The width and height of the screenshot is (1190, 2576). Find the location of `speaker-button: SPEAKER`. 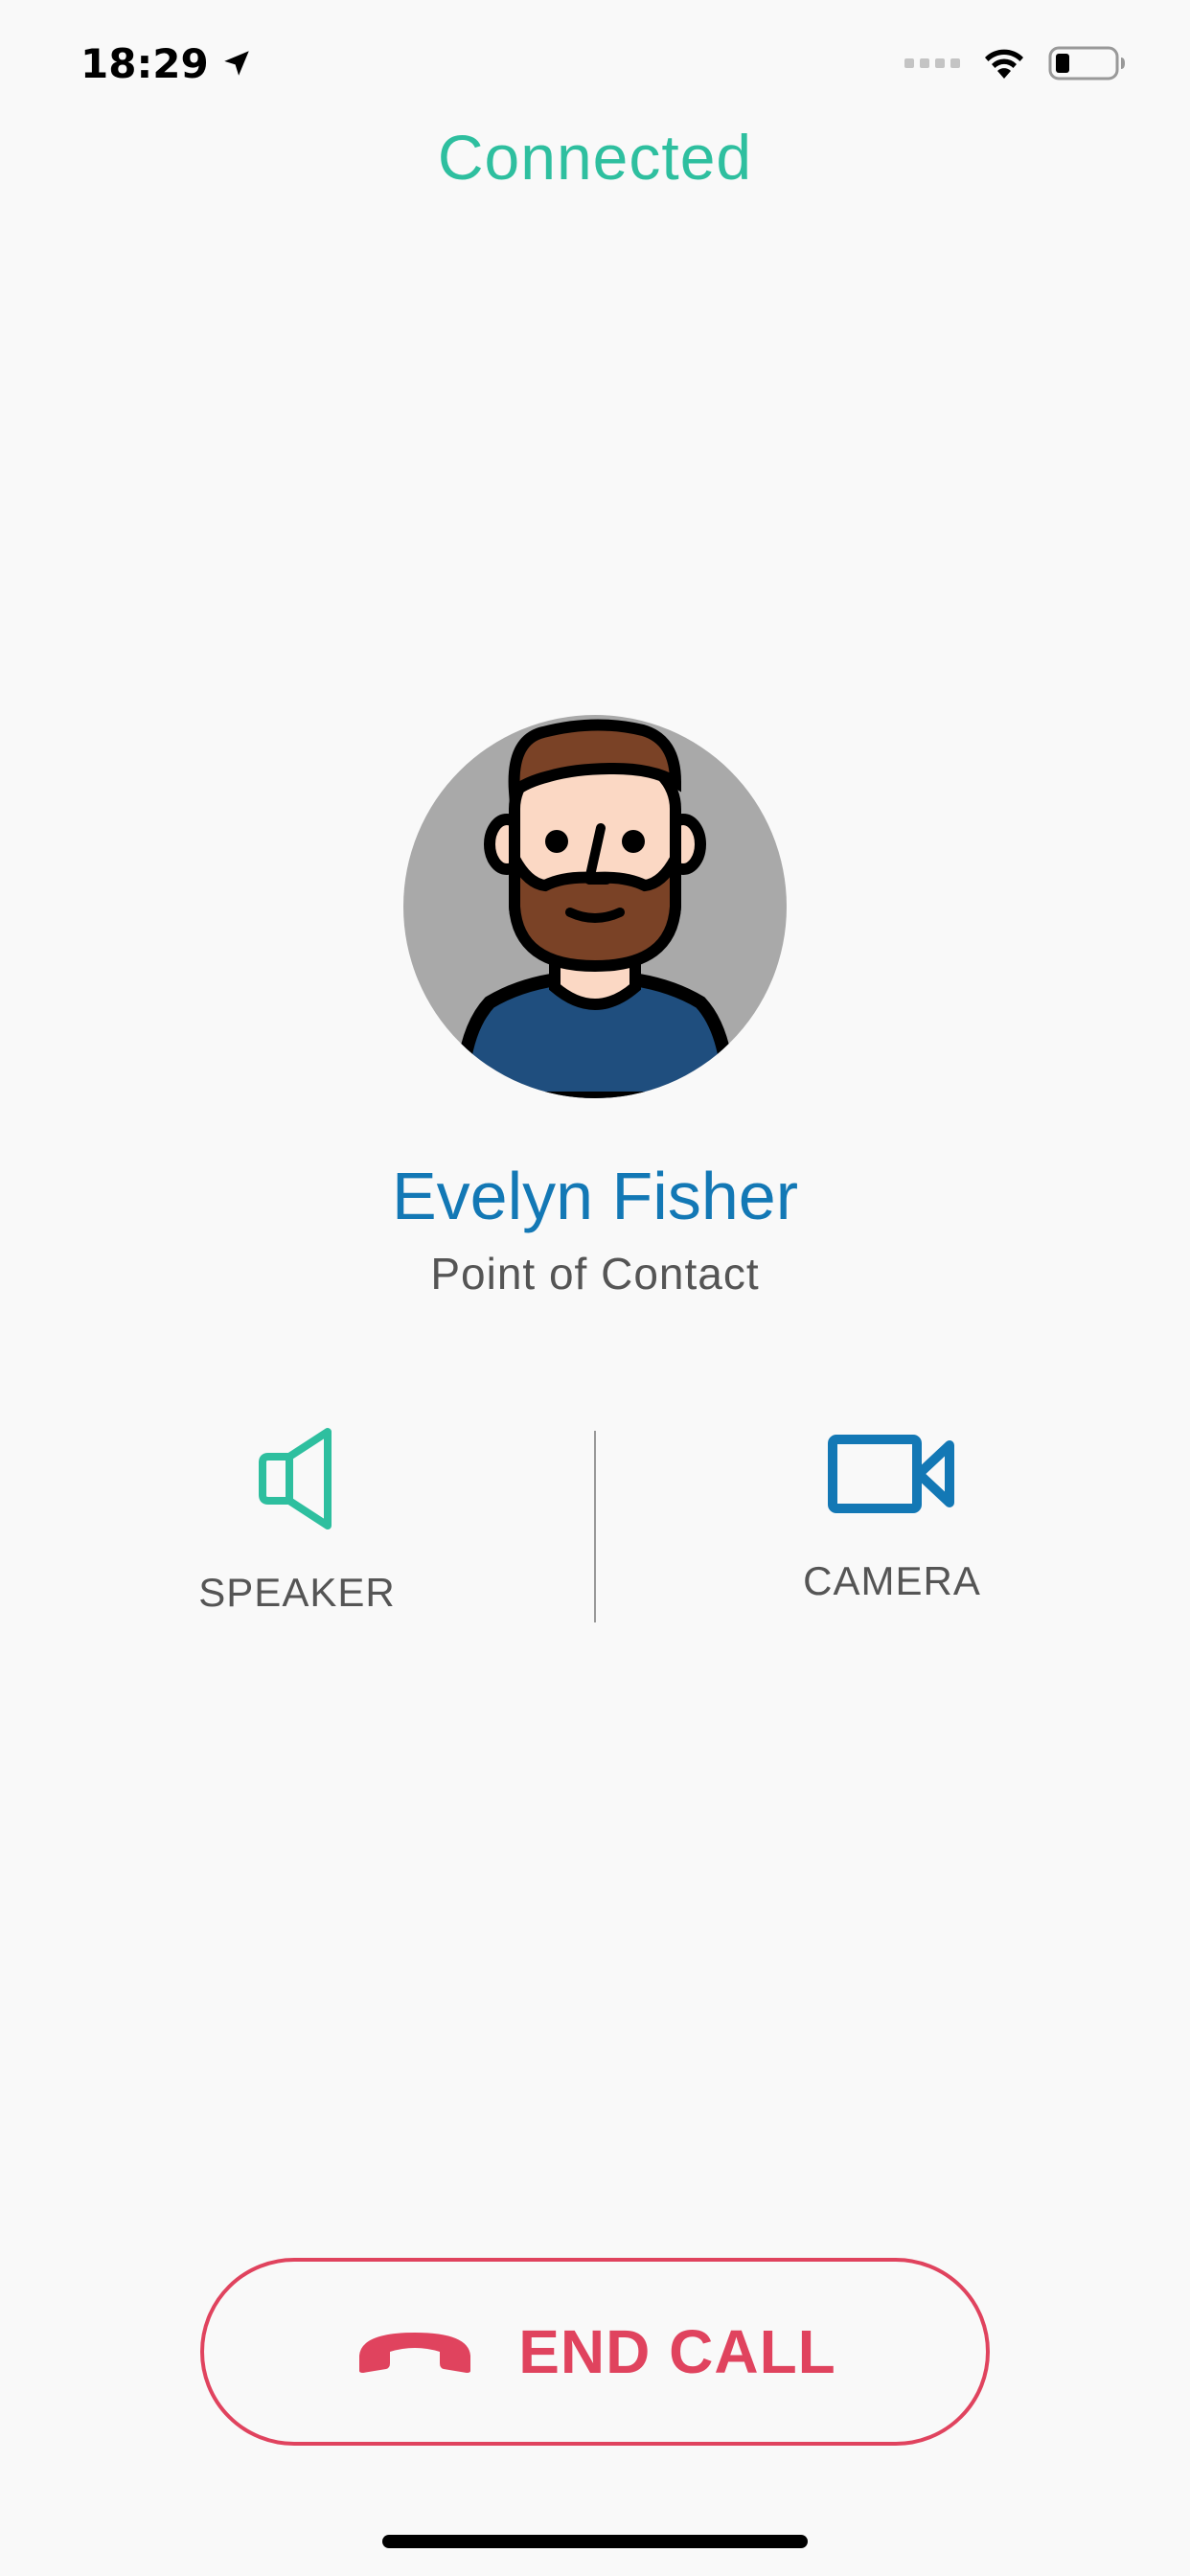

speaker-button: SPEAKER is located at coordinates (297, 1521).